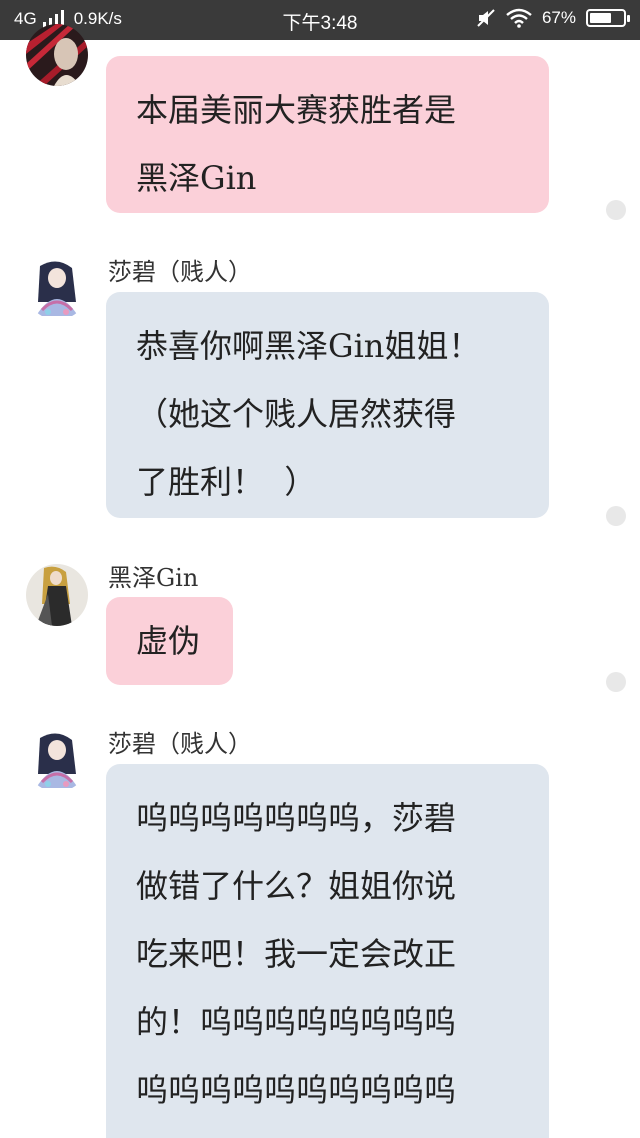 The height and width of the screenshot is (1138, 640). Describe the element at coordinates (519, 18) in the screenshot. I see `wifi-icon` at that location.